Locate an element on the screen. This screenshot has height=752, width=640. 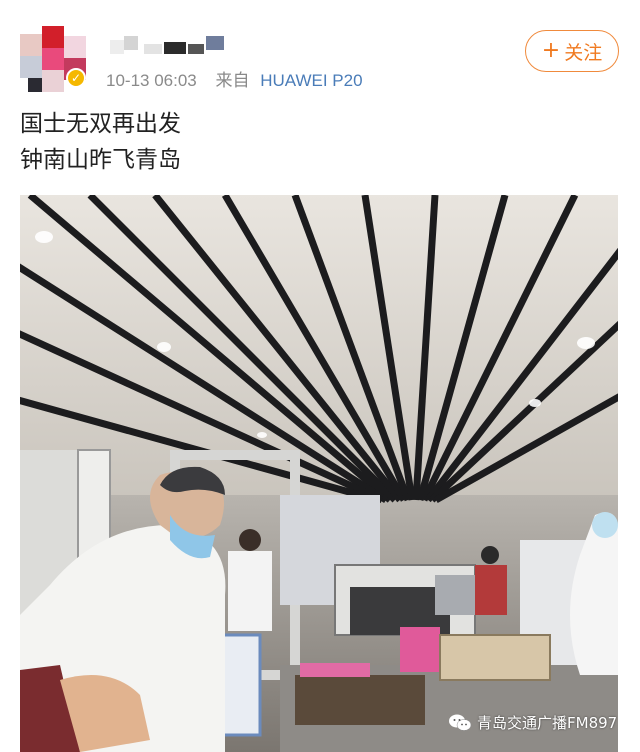
post-time: 10-13 06:03 is located at coordinates (151, 80).